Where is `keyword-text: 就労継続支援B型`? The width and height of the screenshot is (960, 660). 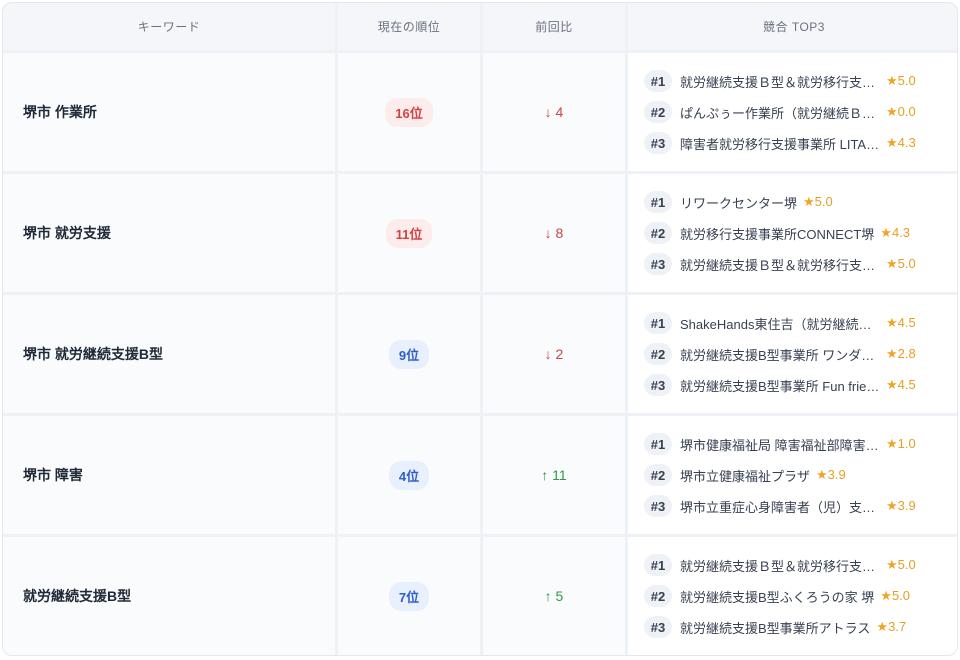
keyword-text: 就労継続支援B型 is located at coordinates (77, 596).